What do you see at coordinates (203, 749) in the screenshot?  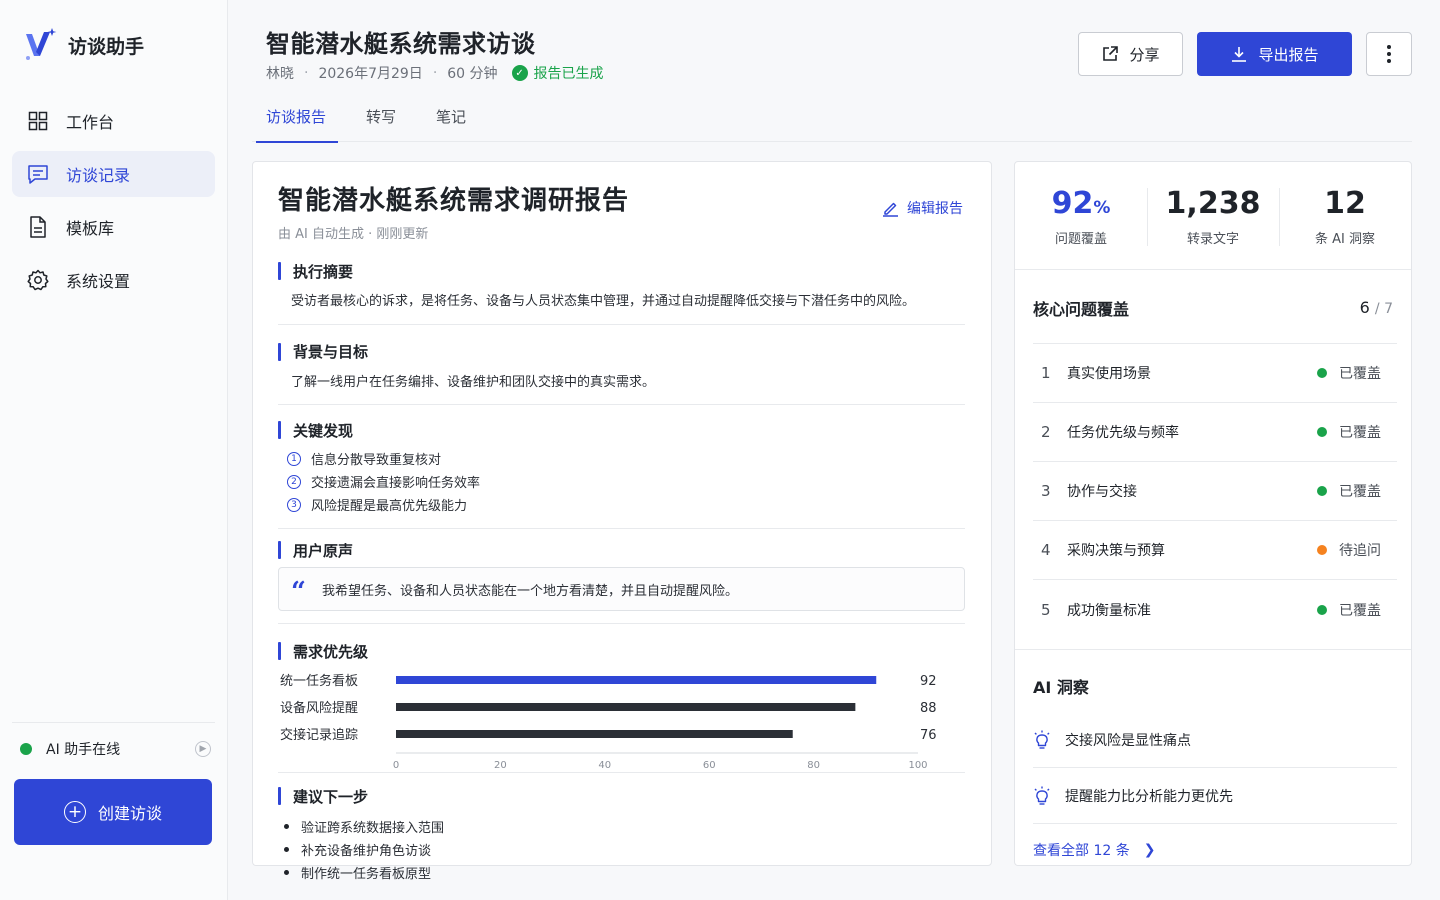 I see `chevron-right-icon: ▶` at bounding box center [203, 749].